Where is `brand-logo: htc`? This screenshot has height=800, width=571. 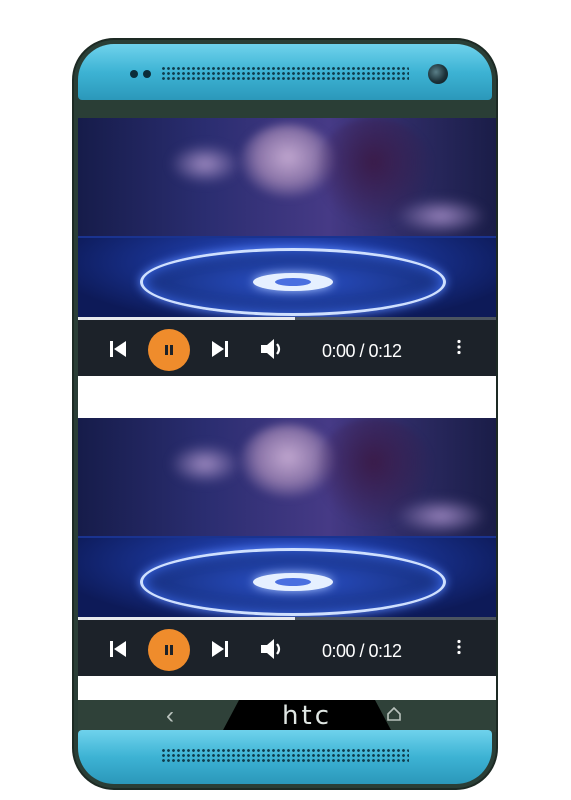 brand-logo: htc is located at coordinates (307, 716).